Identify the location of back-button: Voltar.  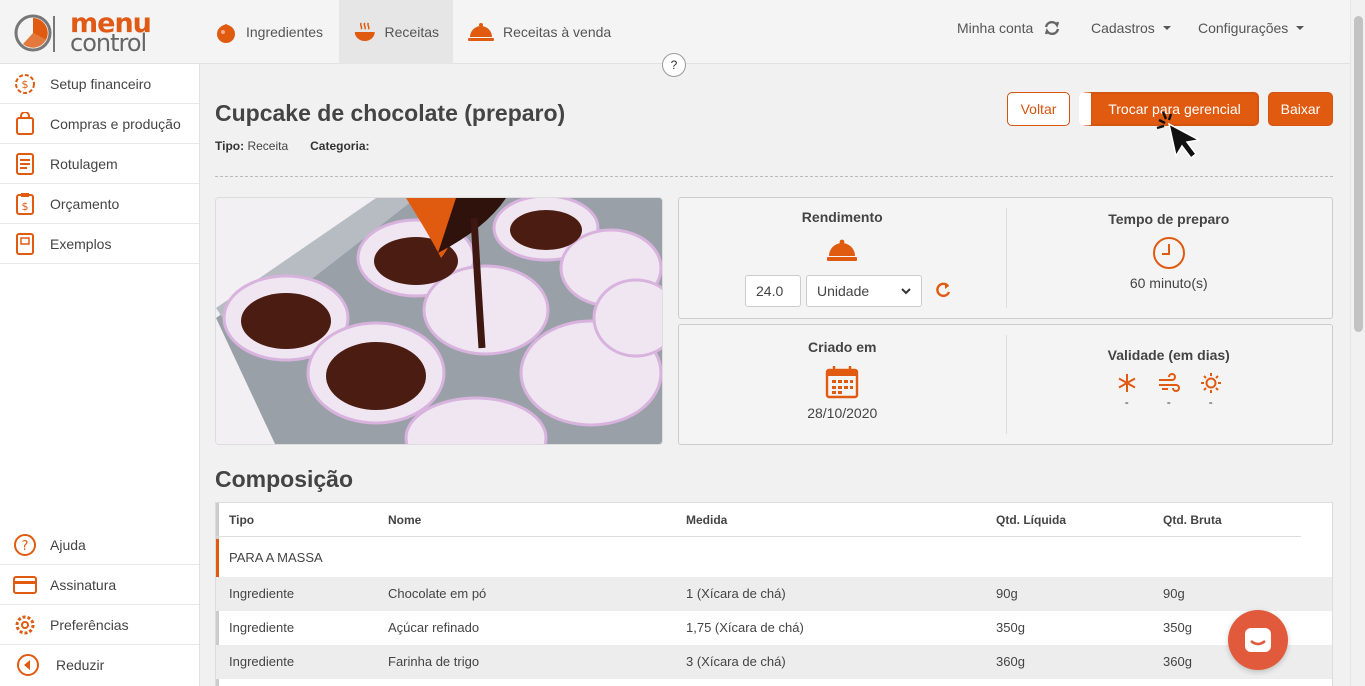
(1038, 109).